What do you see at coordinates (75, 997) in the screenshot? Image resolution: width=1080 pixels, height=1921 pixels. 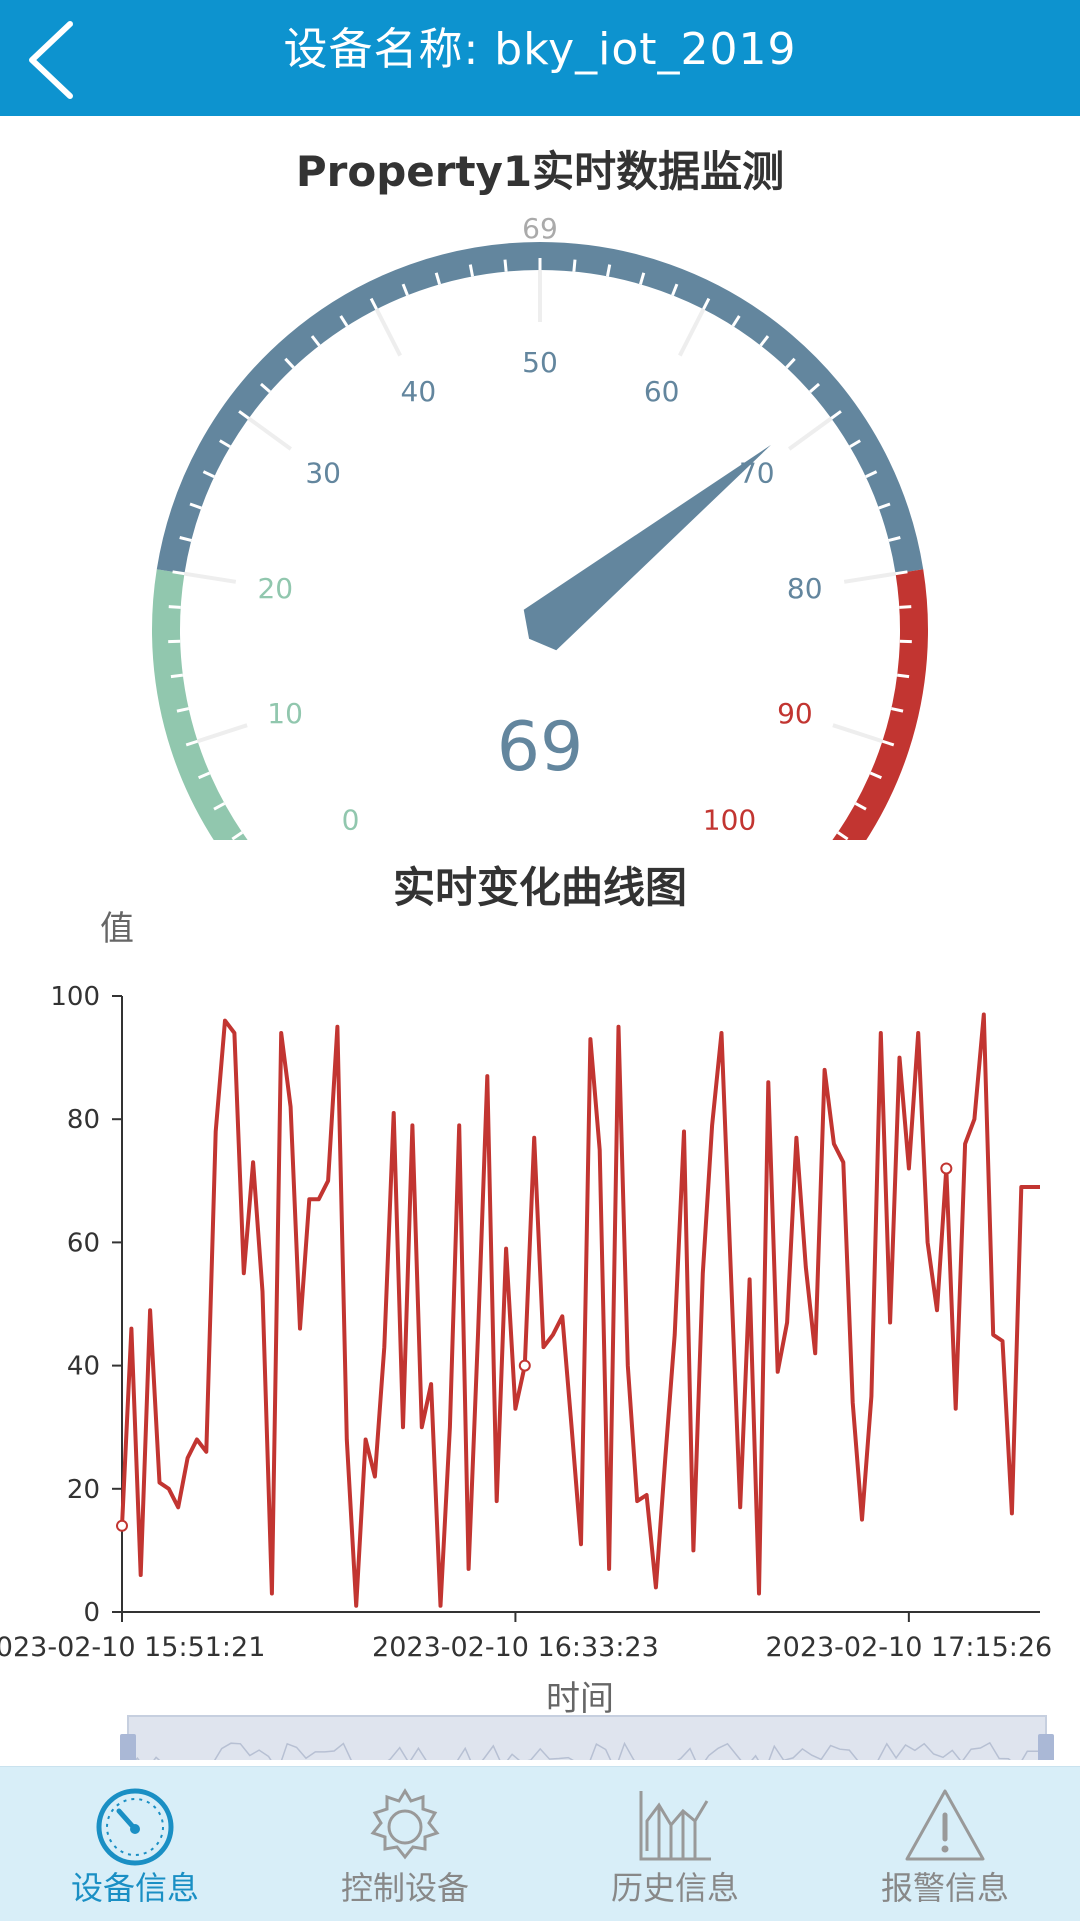 I see `y-tick-label: 100` at bounding box center [75, 997].